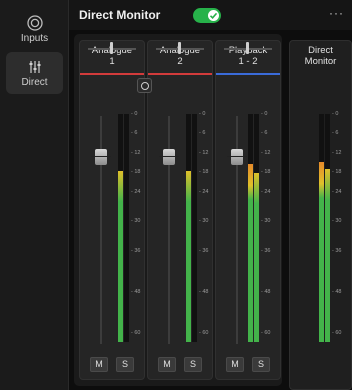 The image size is (352, 390). I want to click on direct-monitor-label: Direct, so click(320, 50).